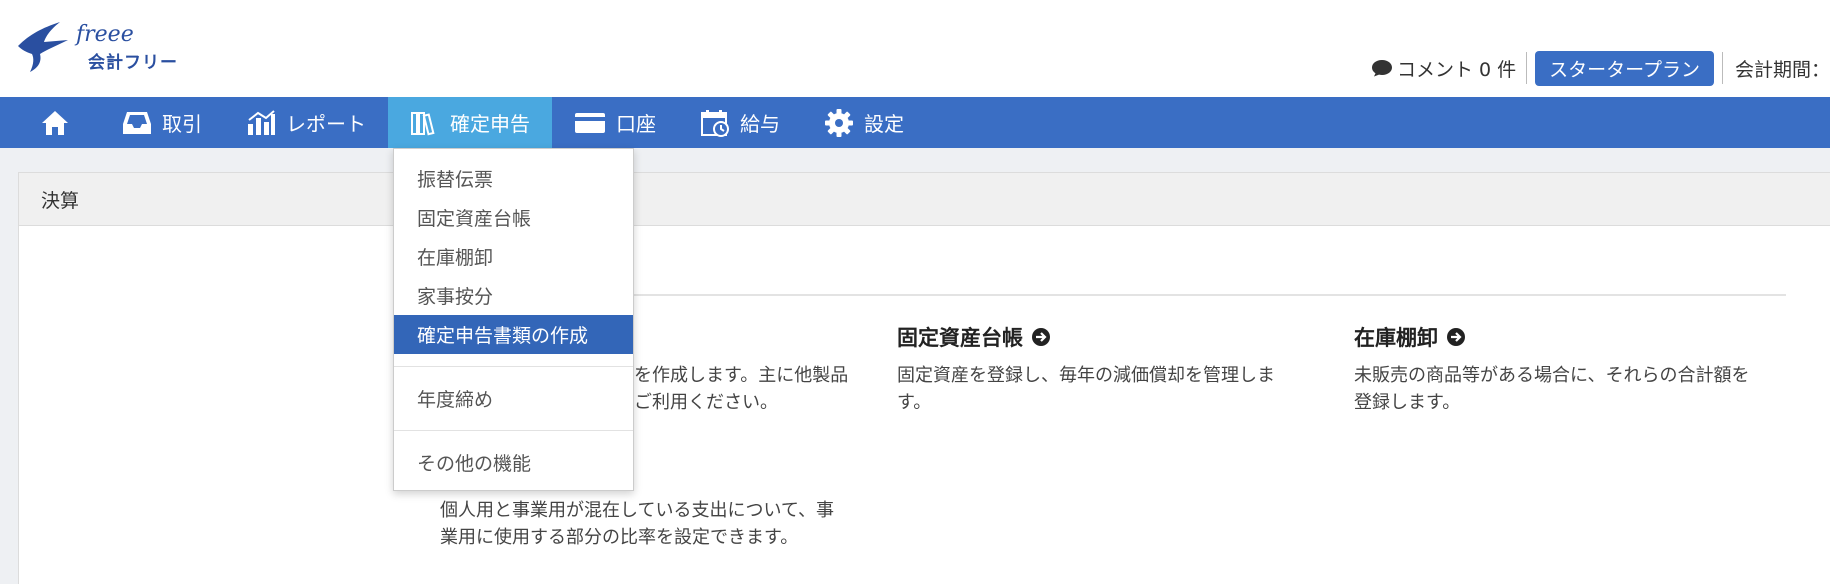 The height and width of the screenshot is (584, 1830). Describe the element at coordinates (839, 122) in the screenshot. I see `gear-icon` at that location.